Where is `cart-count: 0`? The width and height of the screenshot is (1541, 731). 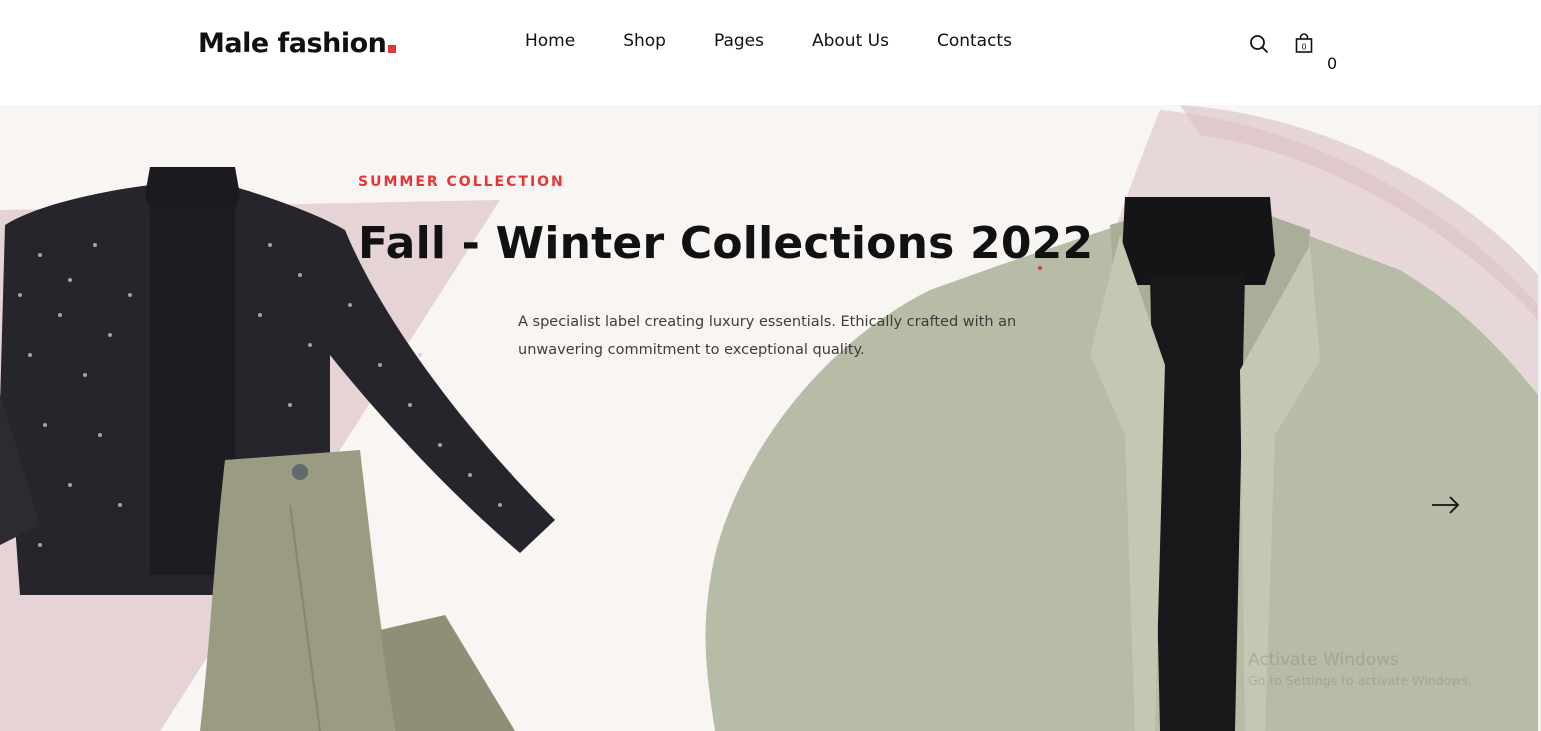 cart-count: 0 is located at coordinates (1332, 63).